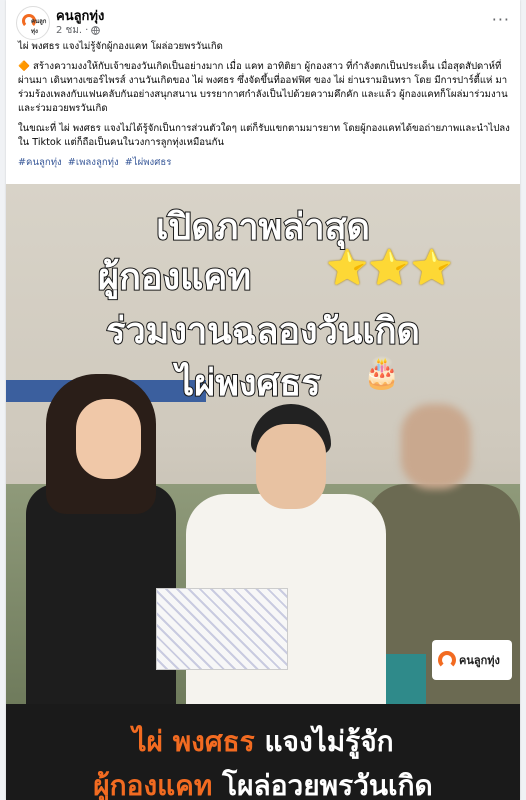  I want to click on woman-face, so click(108, 439).